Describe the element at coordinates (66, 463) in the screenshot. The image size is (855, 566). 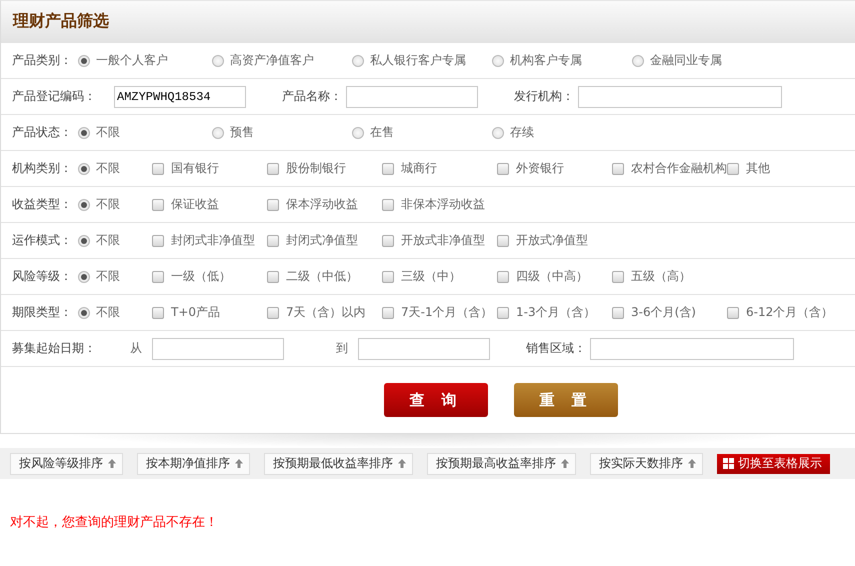
I see `sort-button: 按风险等级排序` at that location.